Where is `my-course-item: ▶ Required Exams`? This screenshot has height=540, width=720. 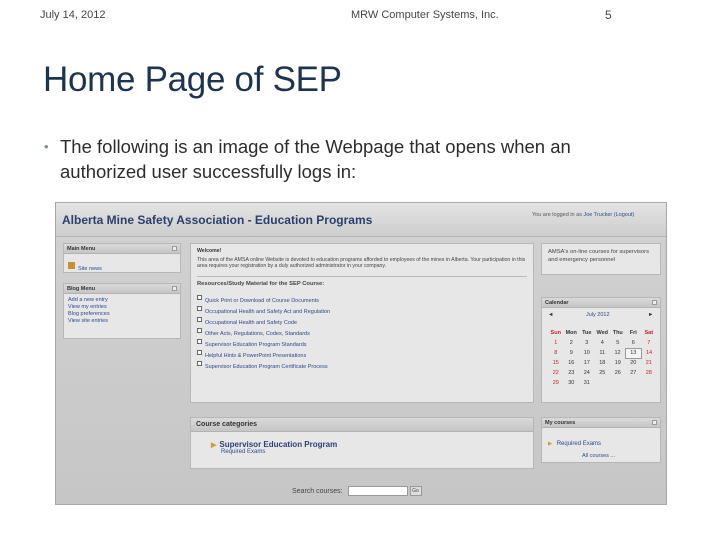 my-course-item: ▶ Required Exams is located at coordinates (601, 441).